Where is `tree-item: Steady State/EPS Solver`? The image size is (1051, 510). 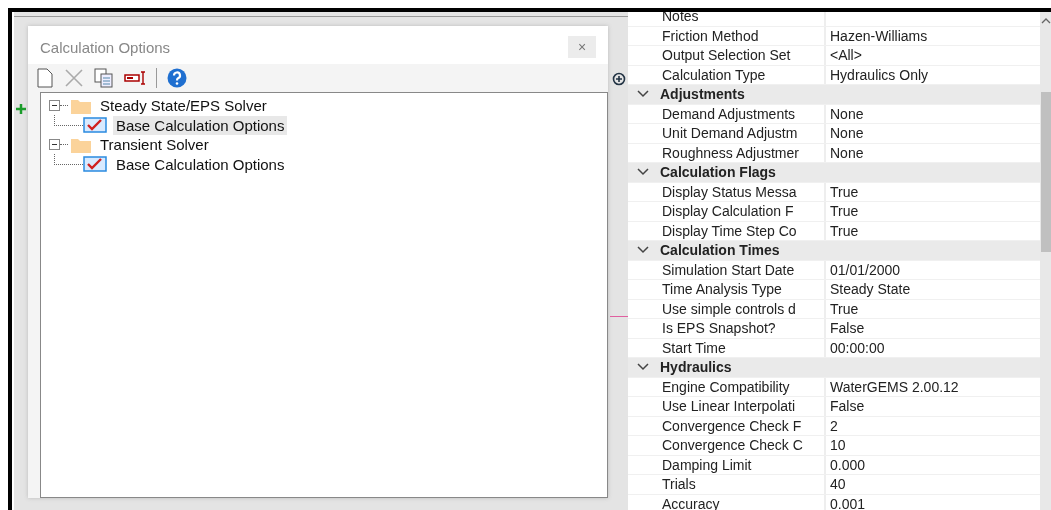 tree-item: Steady State/EPS Solver is located at coordinates (183, 106).